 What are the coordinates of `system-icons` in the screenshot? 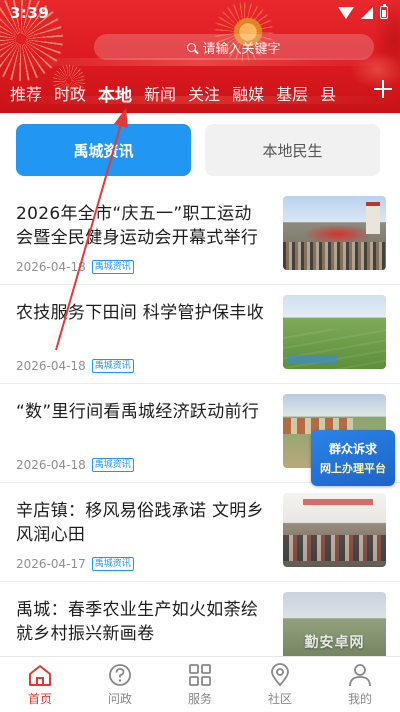 It's located at (363, 11).